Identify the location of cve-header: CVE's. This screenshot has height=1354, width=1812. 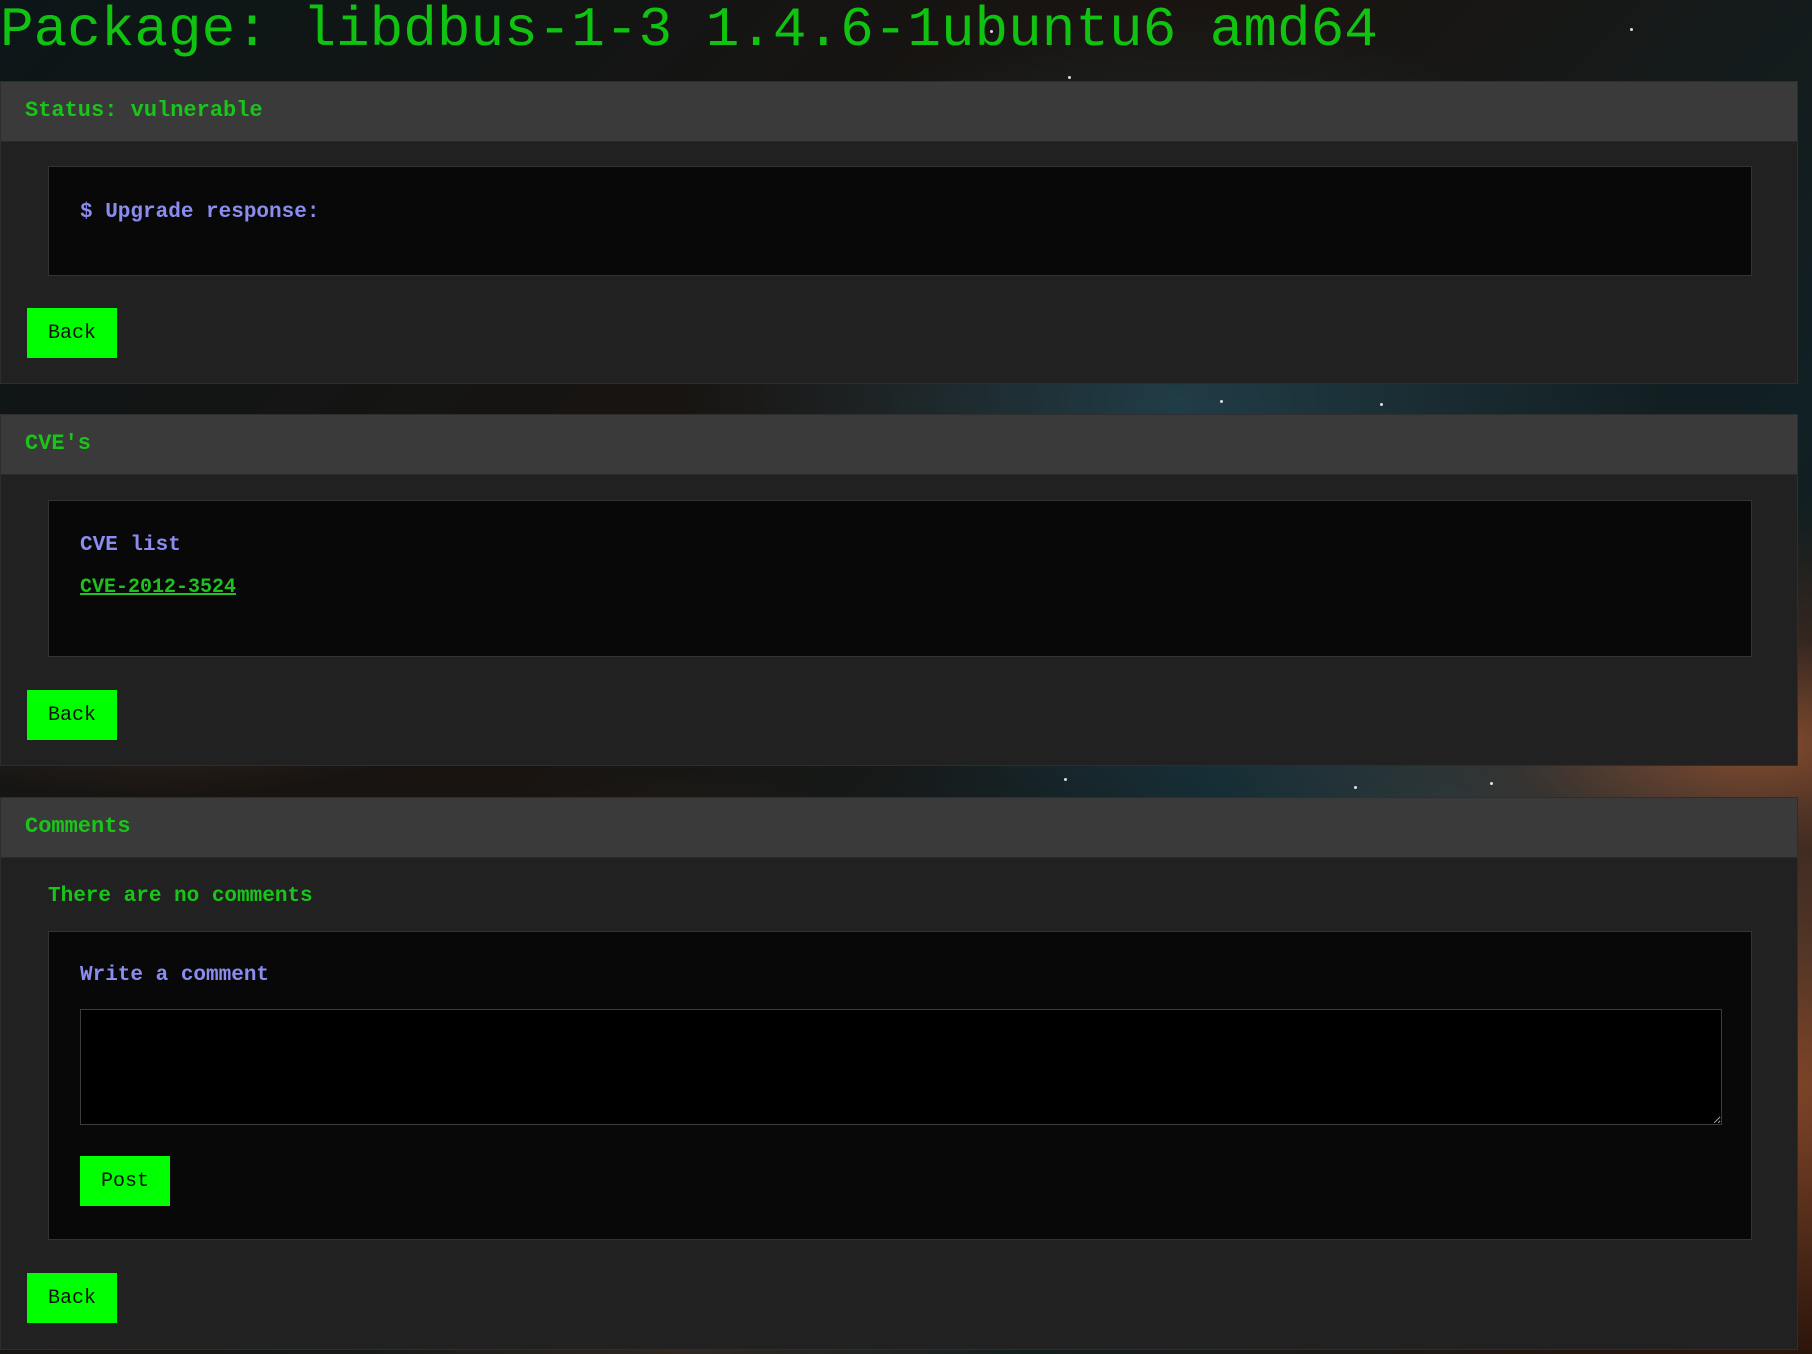
(899, 445).